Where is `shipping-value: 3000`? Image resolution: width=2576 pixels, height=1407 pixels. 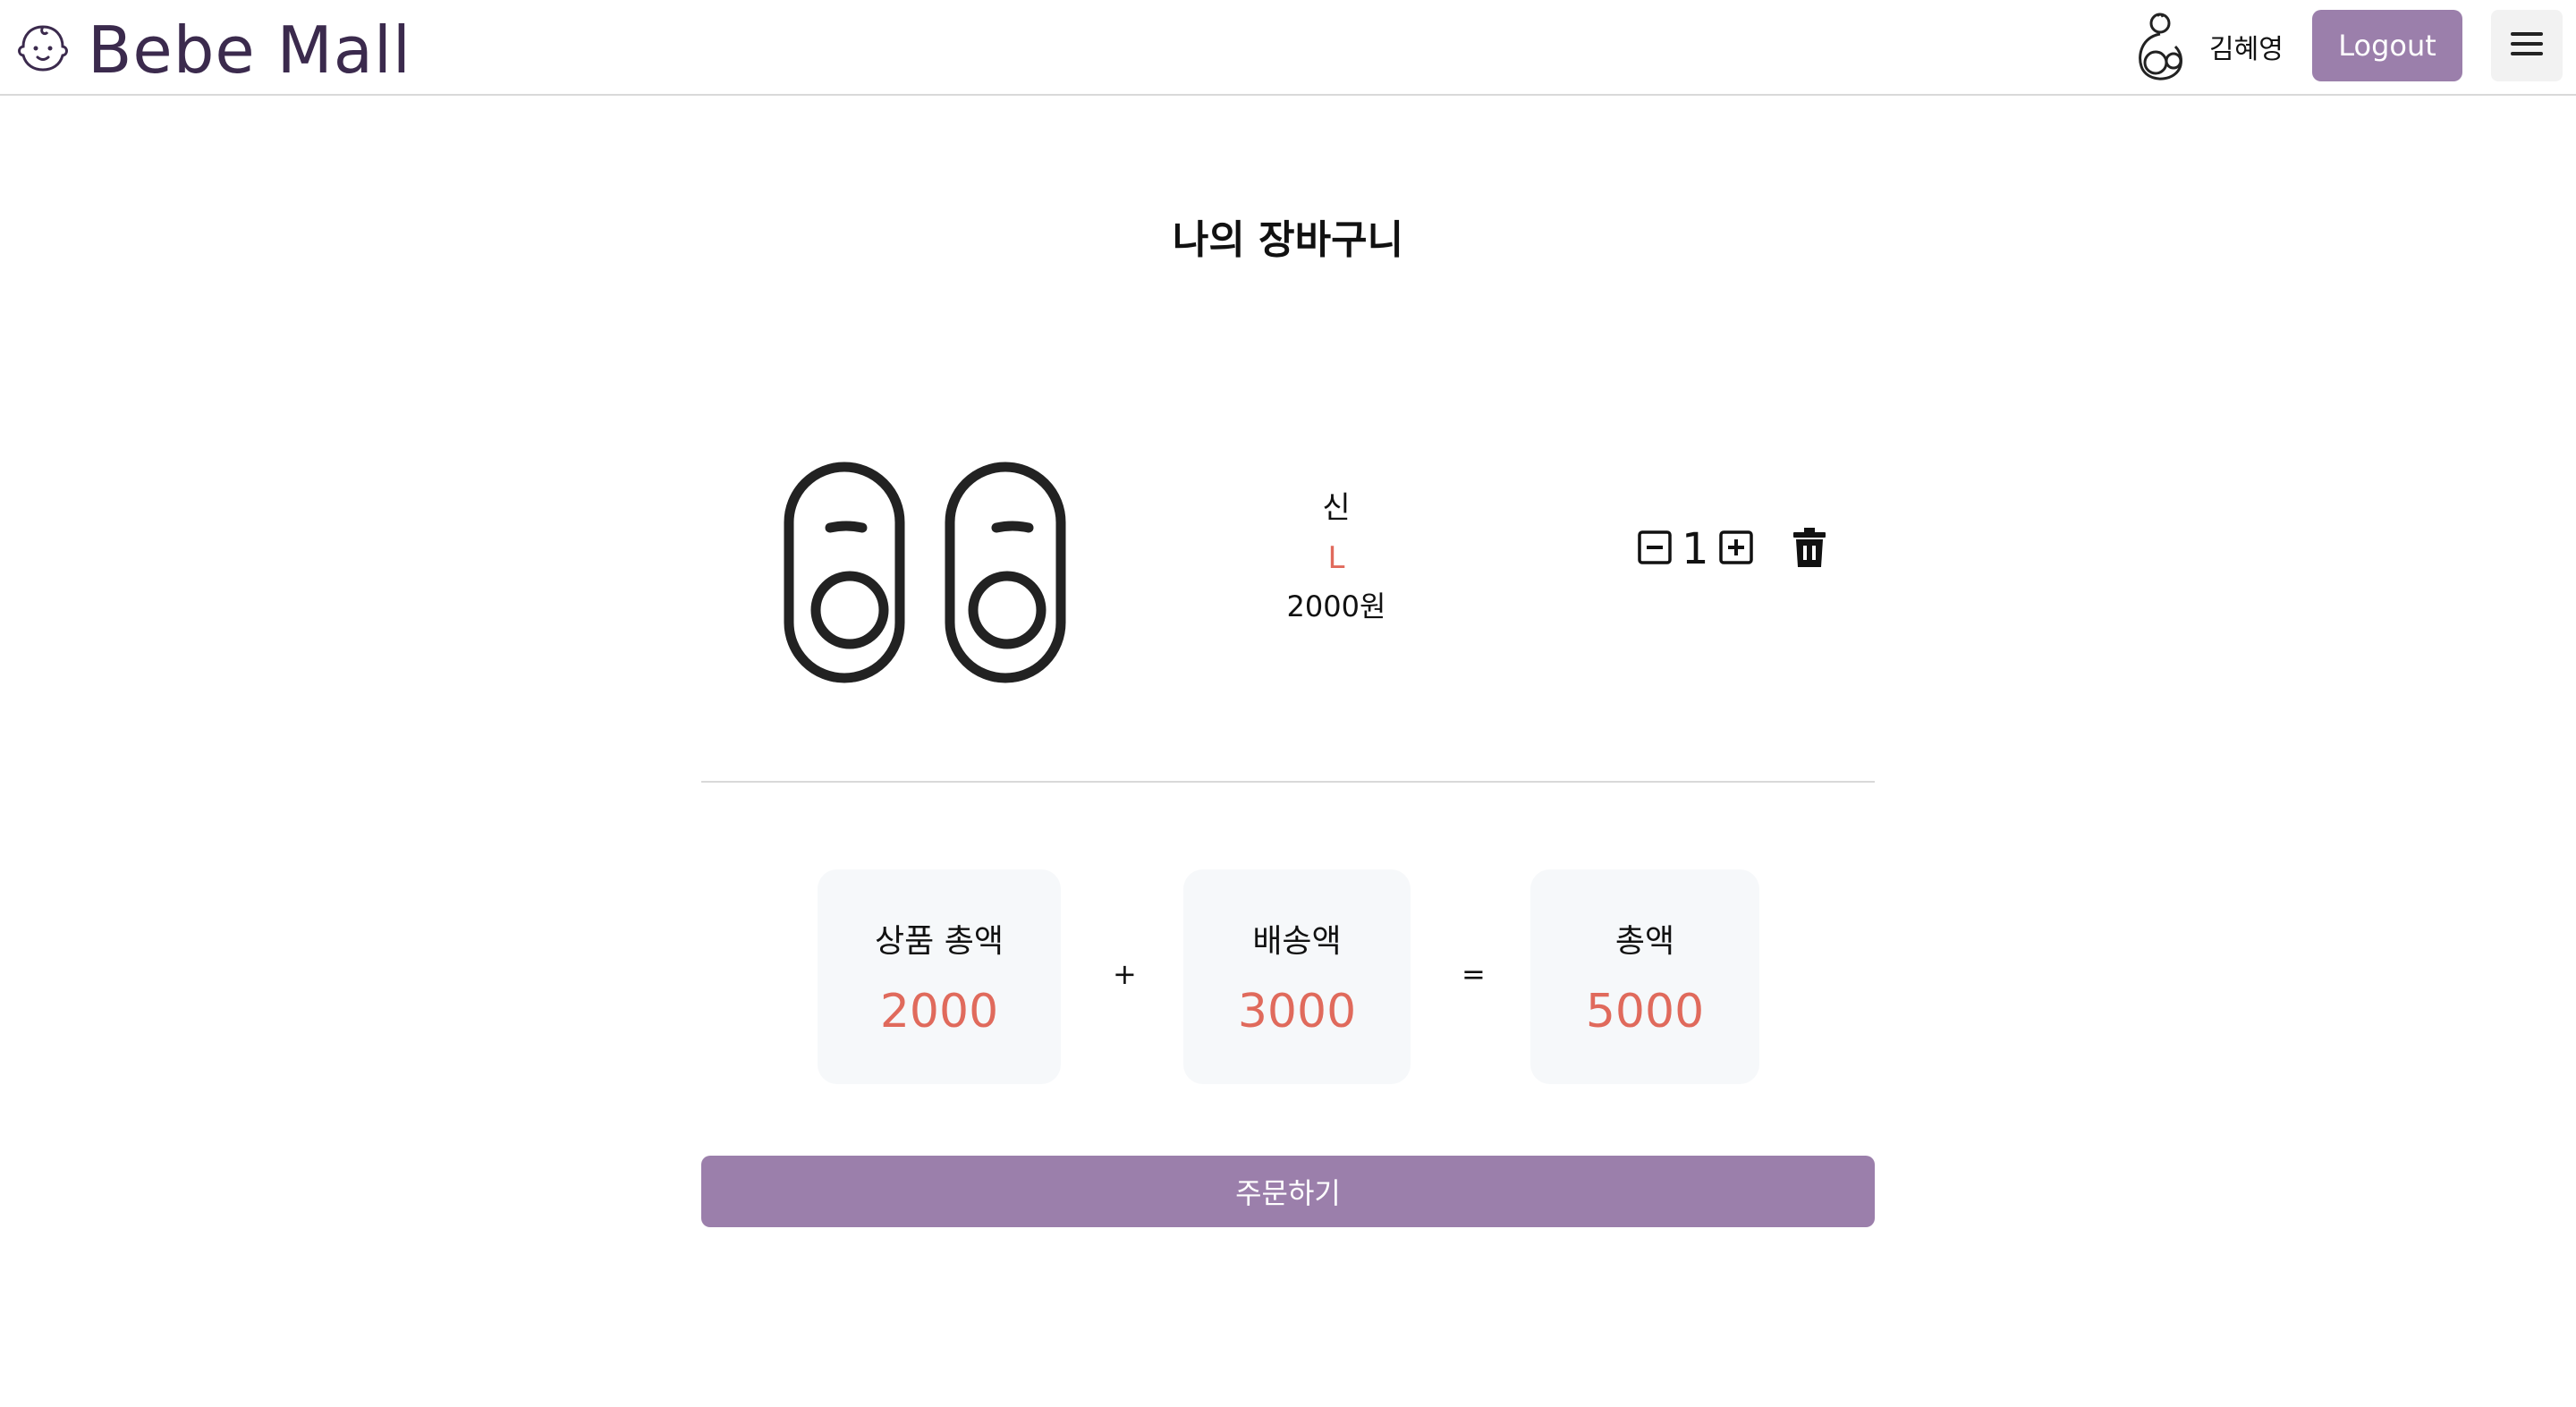
shipping-value: 3000 is located at coordinates (1297, 1011).